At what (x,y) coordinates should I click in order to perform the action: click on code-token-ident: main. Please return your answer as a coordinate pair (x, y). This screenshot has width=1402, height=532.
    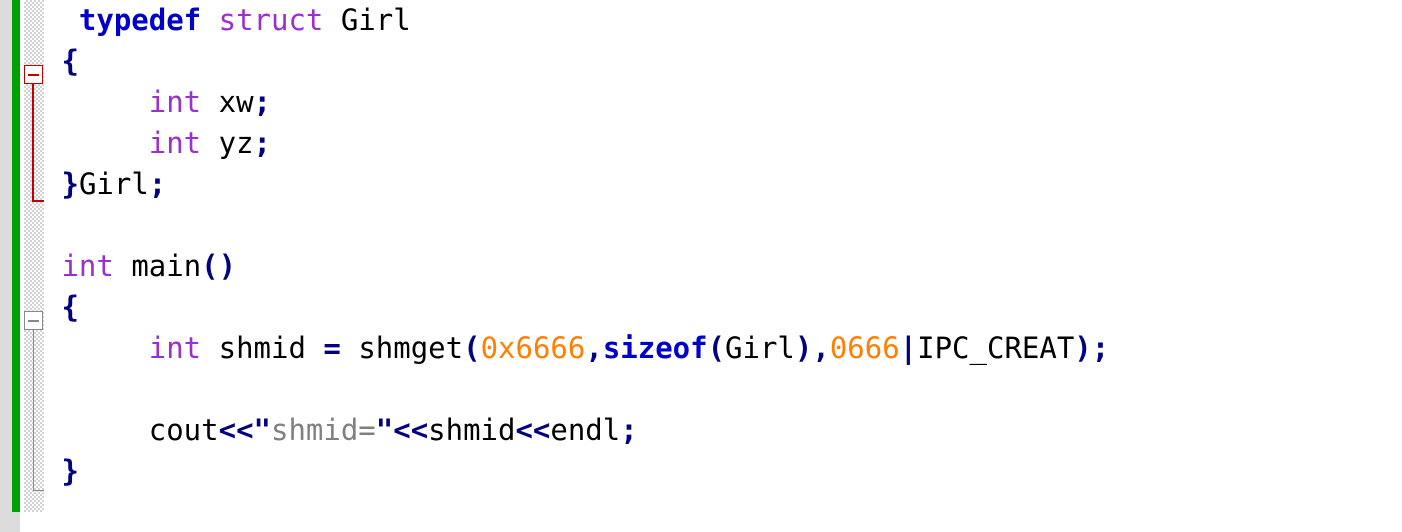
    Looking at the image, I should click on (166, 266).